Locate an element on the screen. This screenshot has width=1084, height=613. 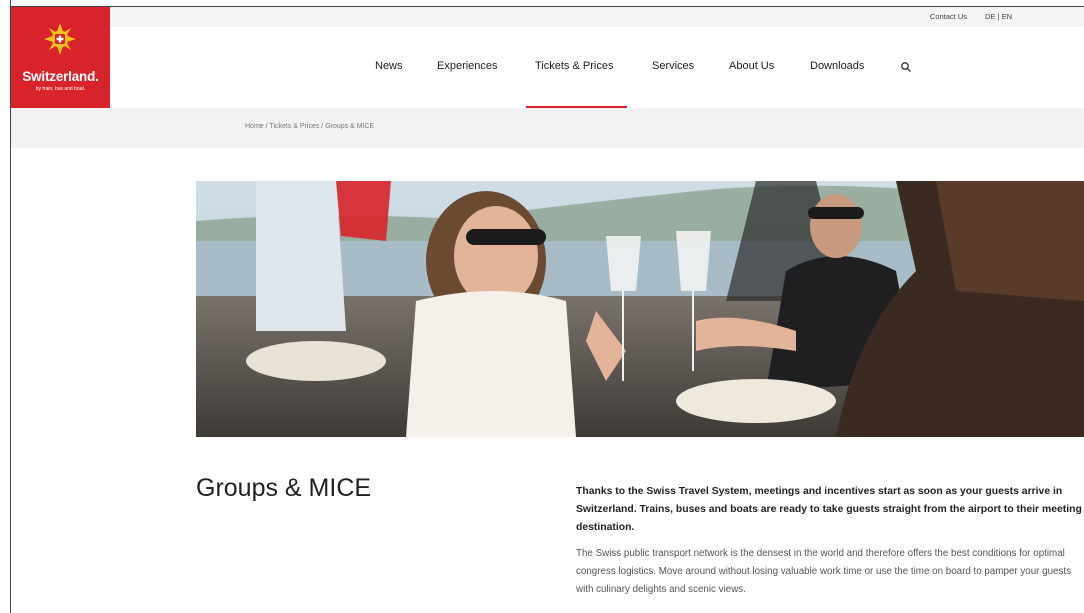
breadcrumb-bar: Home / Tickets & Prices / Groups & MICE is located at coordinates (547, 128).